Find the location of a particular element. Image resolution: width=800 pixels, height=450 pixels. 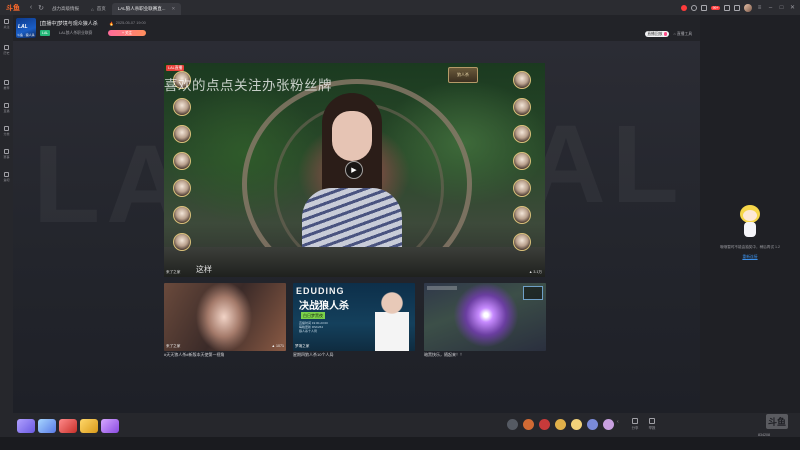

minimize-icon: – is located at coordinates (770, 8).